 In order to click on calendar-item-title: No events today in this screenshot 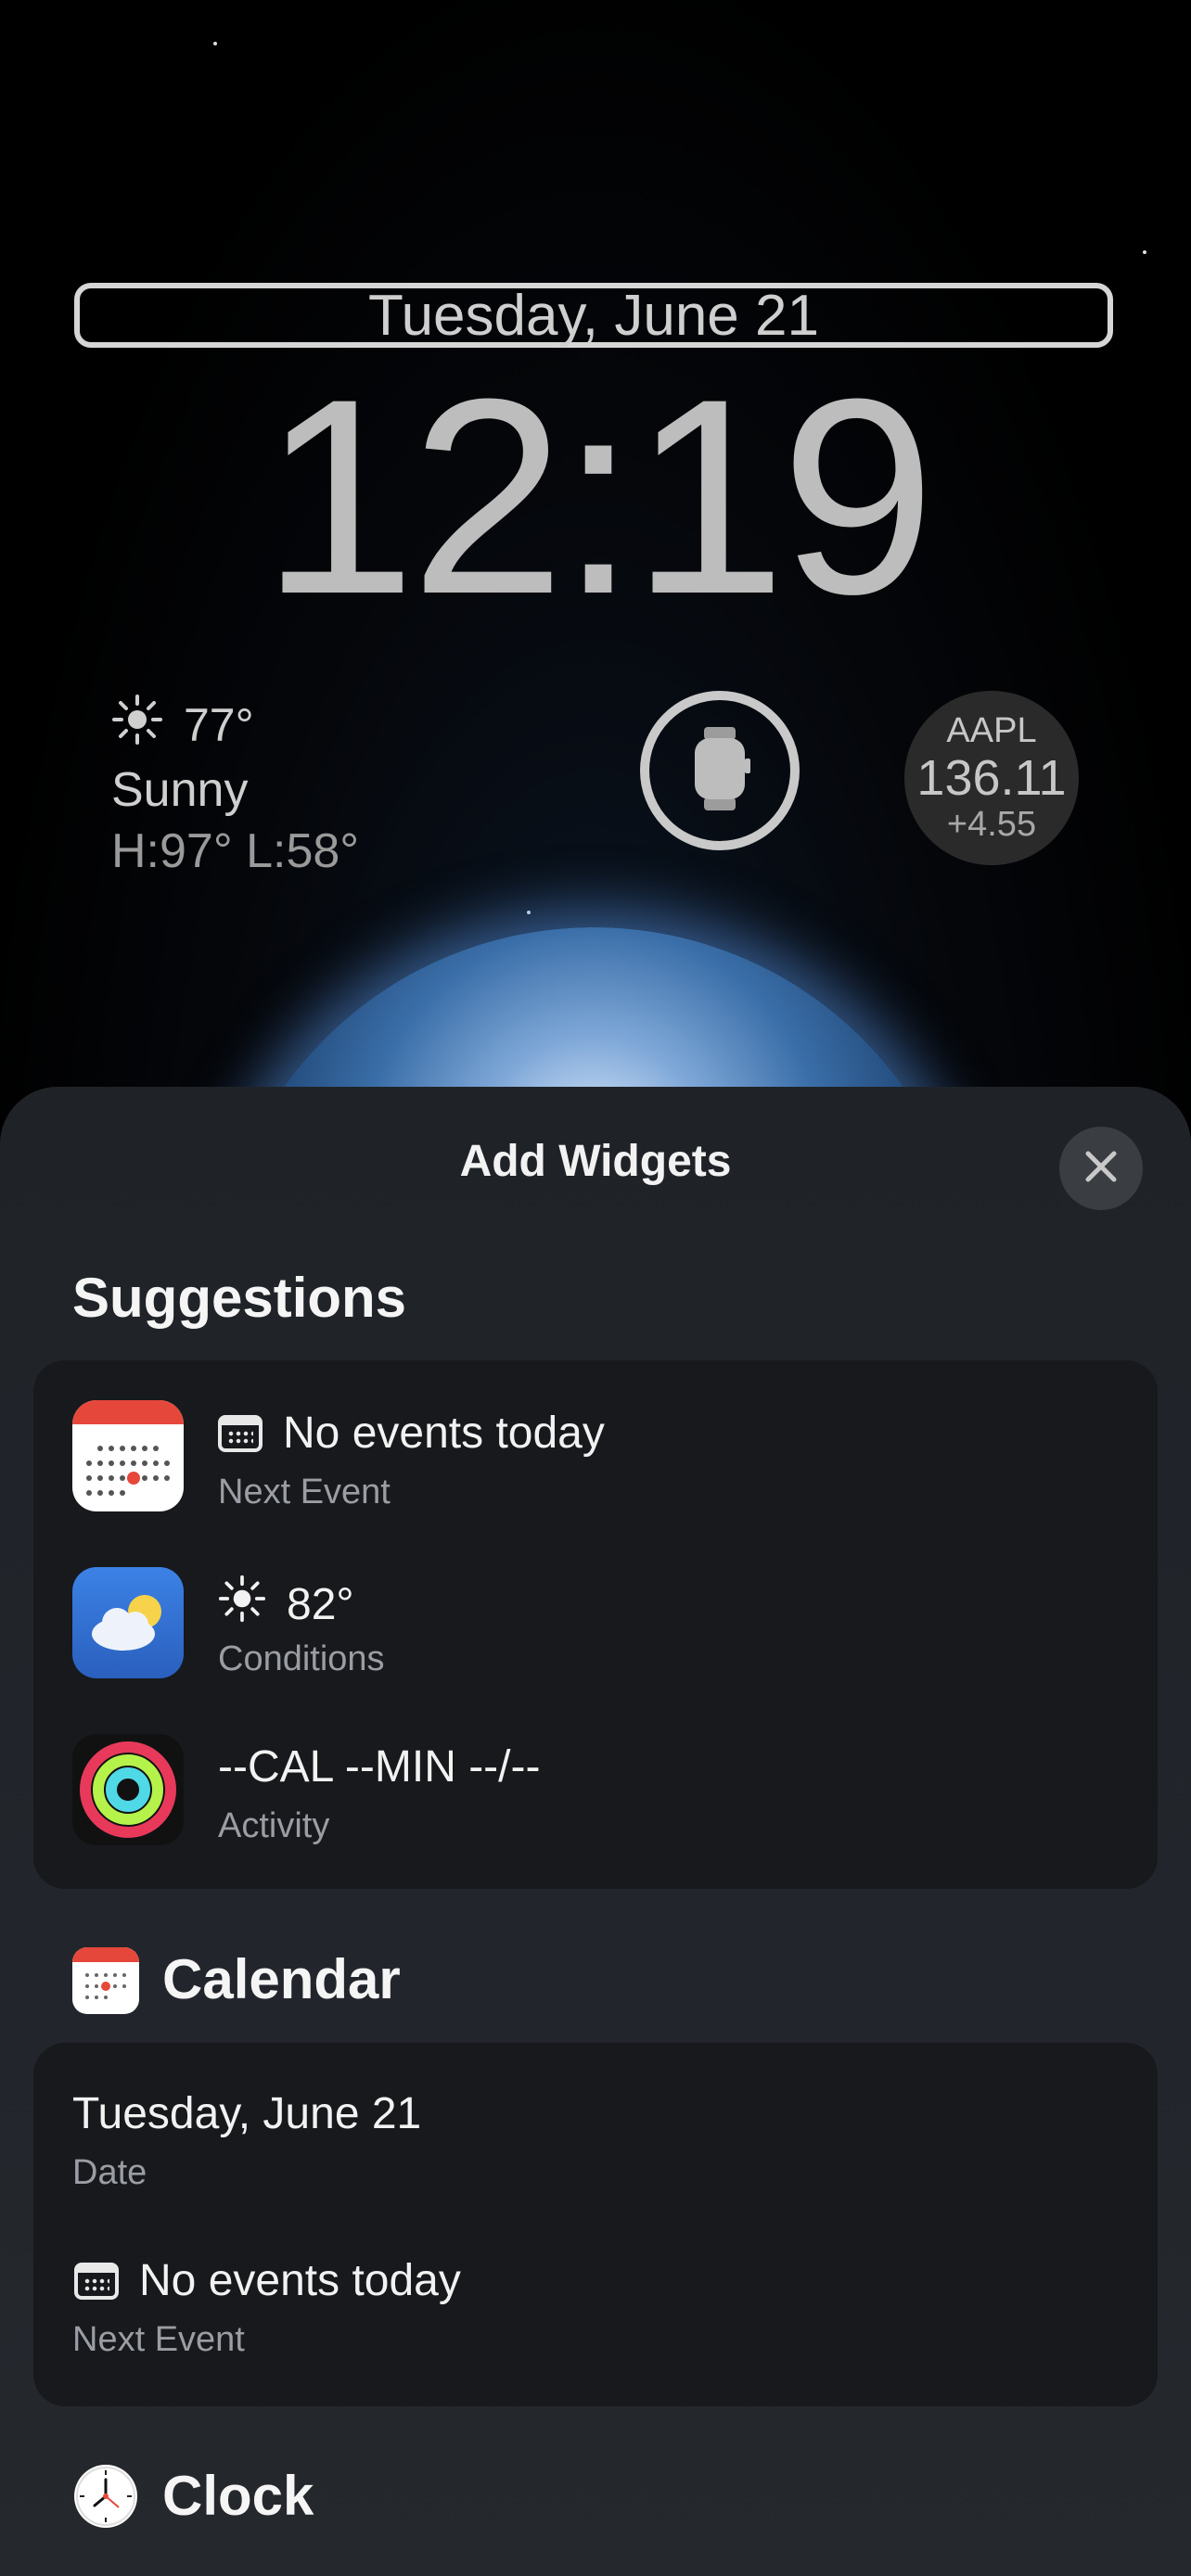, I will do `click(300, 2280)`.